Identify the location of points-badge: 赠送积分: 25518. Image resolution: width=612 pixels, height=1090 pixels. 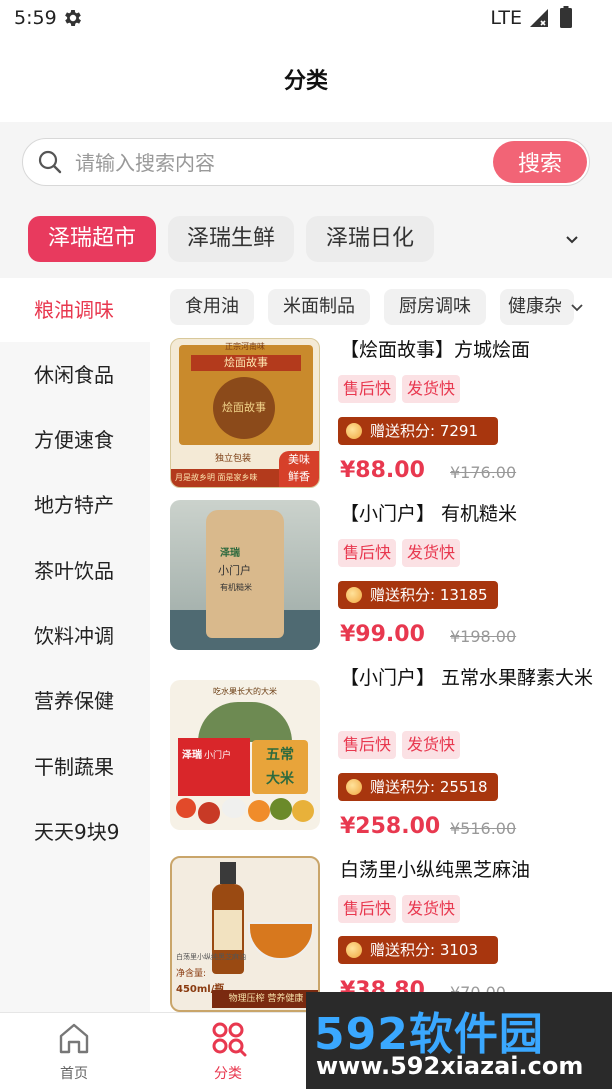
(418, 787).